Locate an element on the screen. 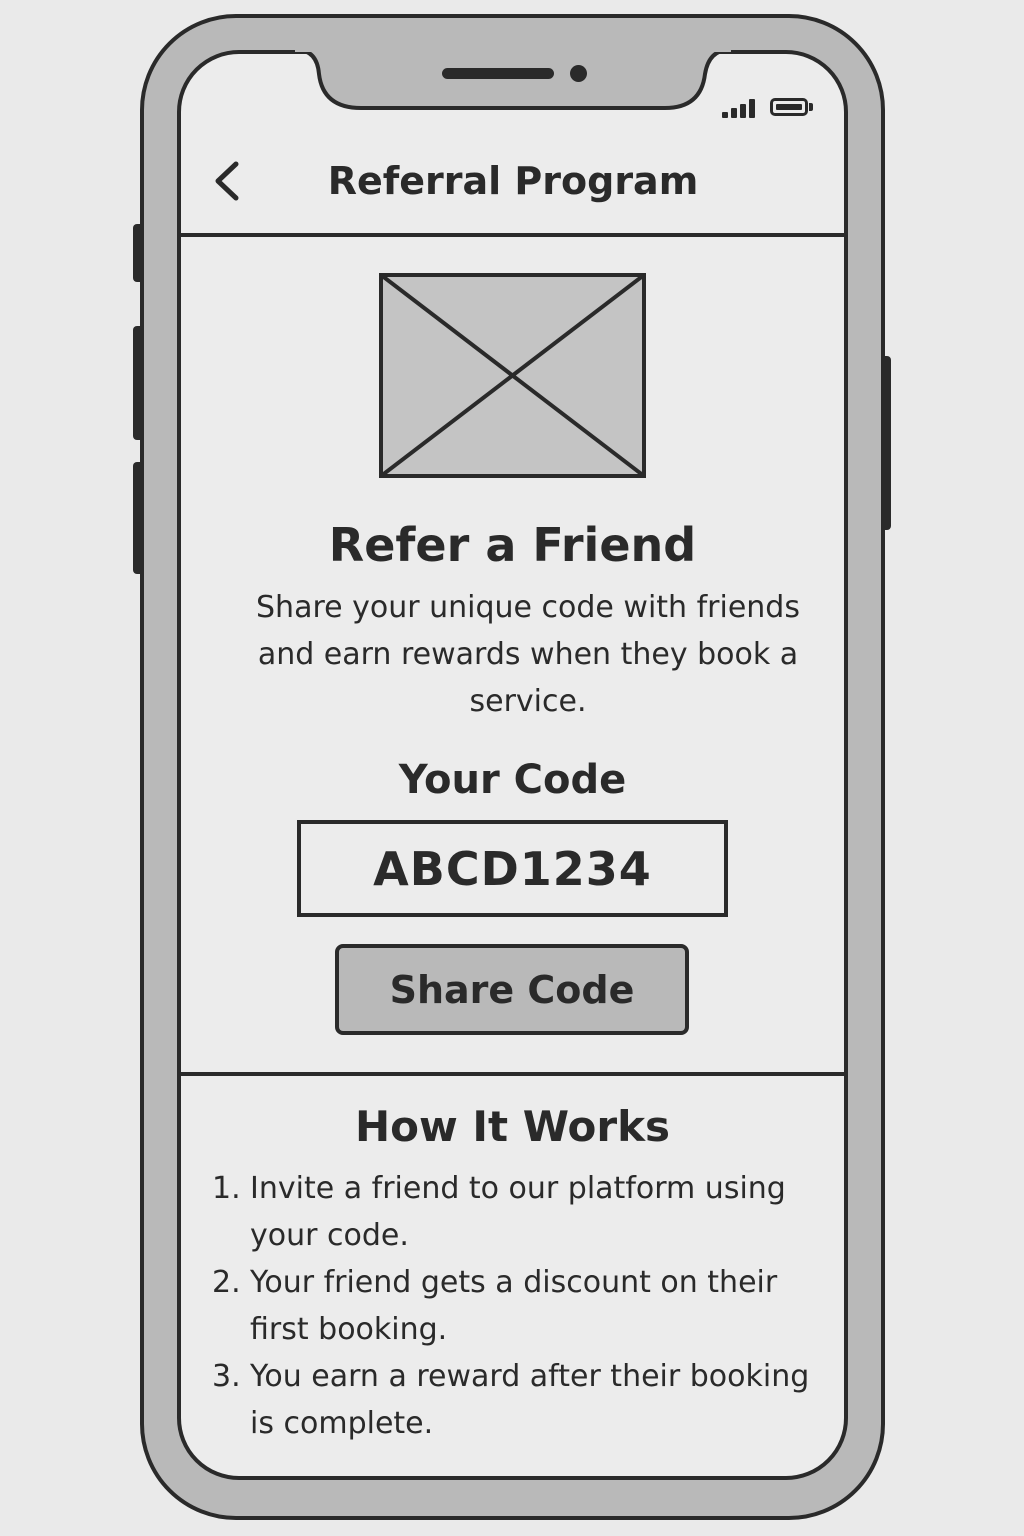  code-label: Your Code is located at coordinates (512, 780).